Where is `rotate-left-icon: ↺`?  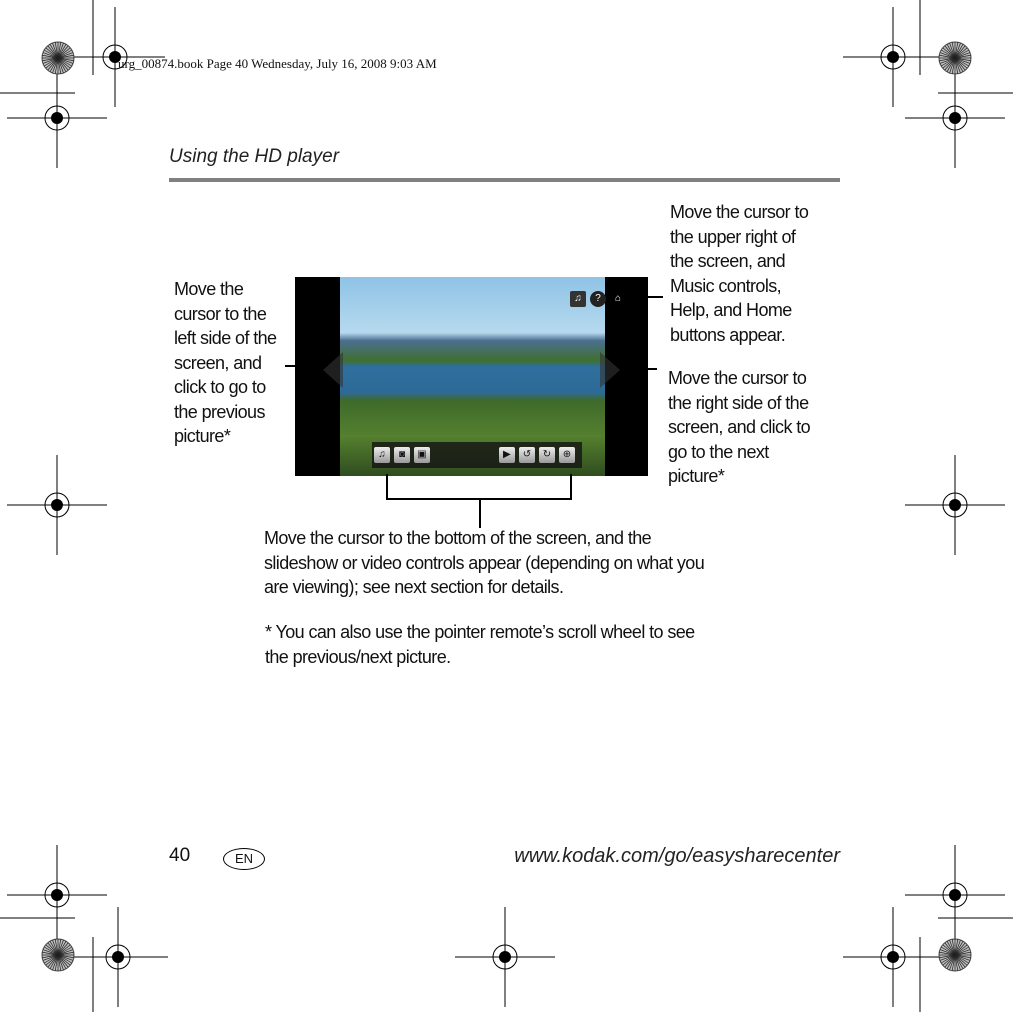
rotate-left-icon: ↺ is located at coordinates (526, 455).